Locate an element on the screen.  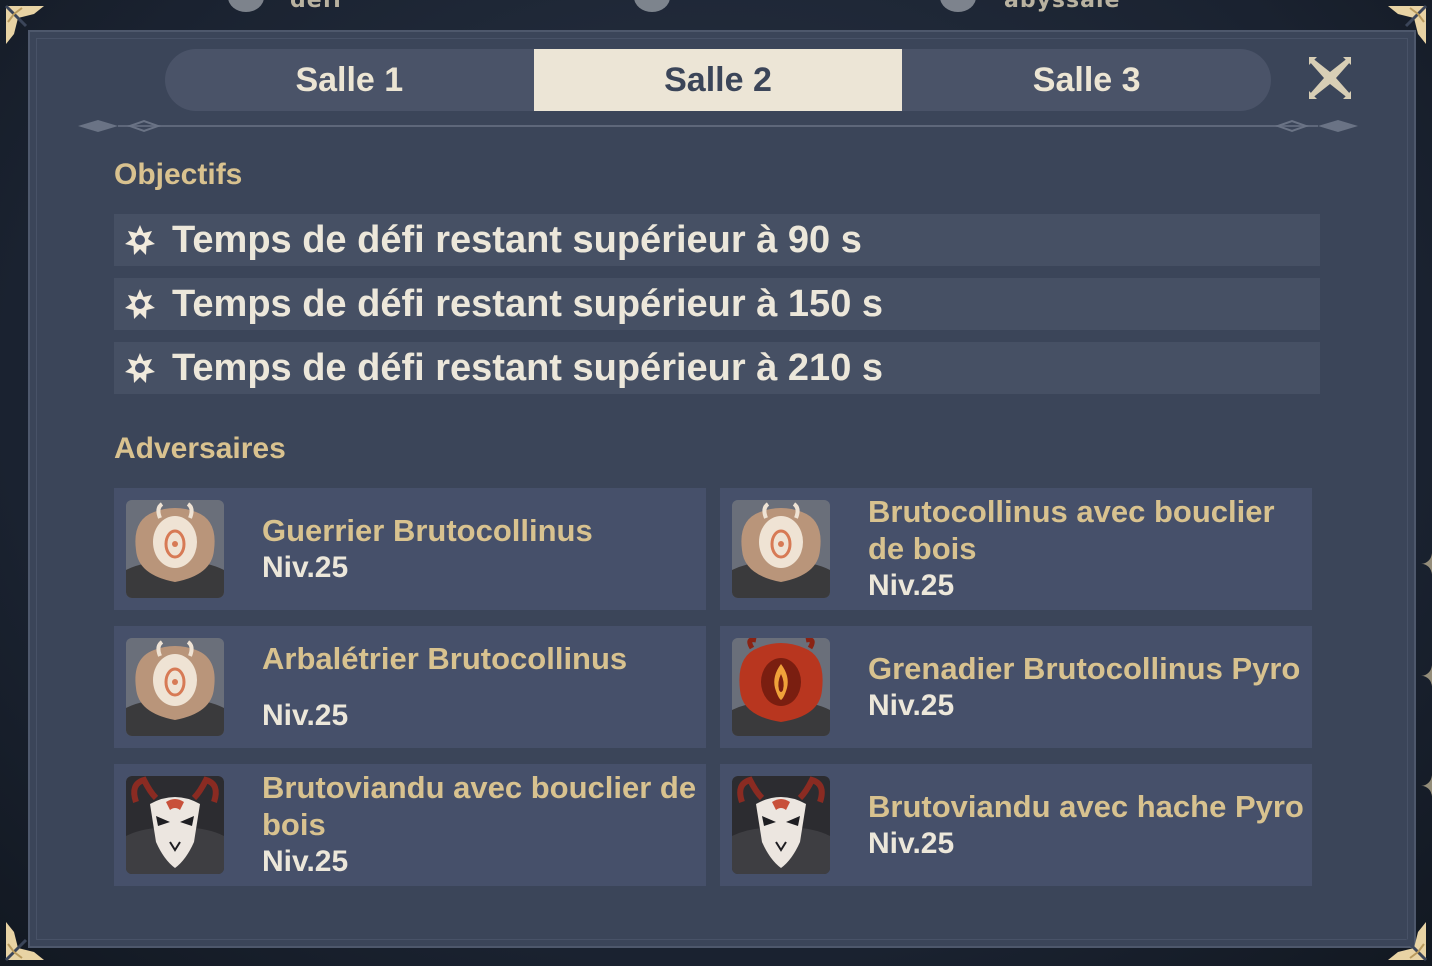
pyro-hilichurl-icon is located at coordinates (781, 687).